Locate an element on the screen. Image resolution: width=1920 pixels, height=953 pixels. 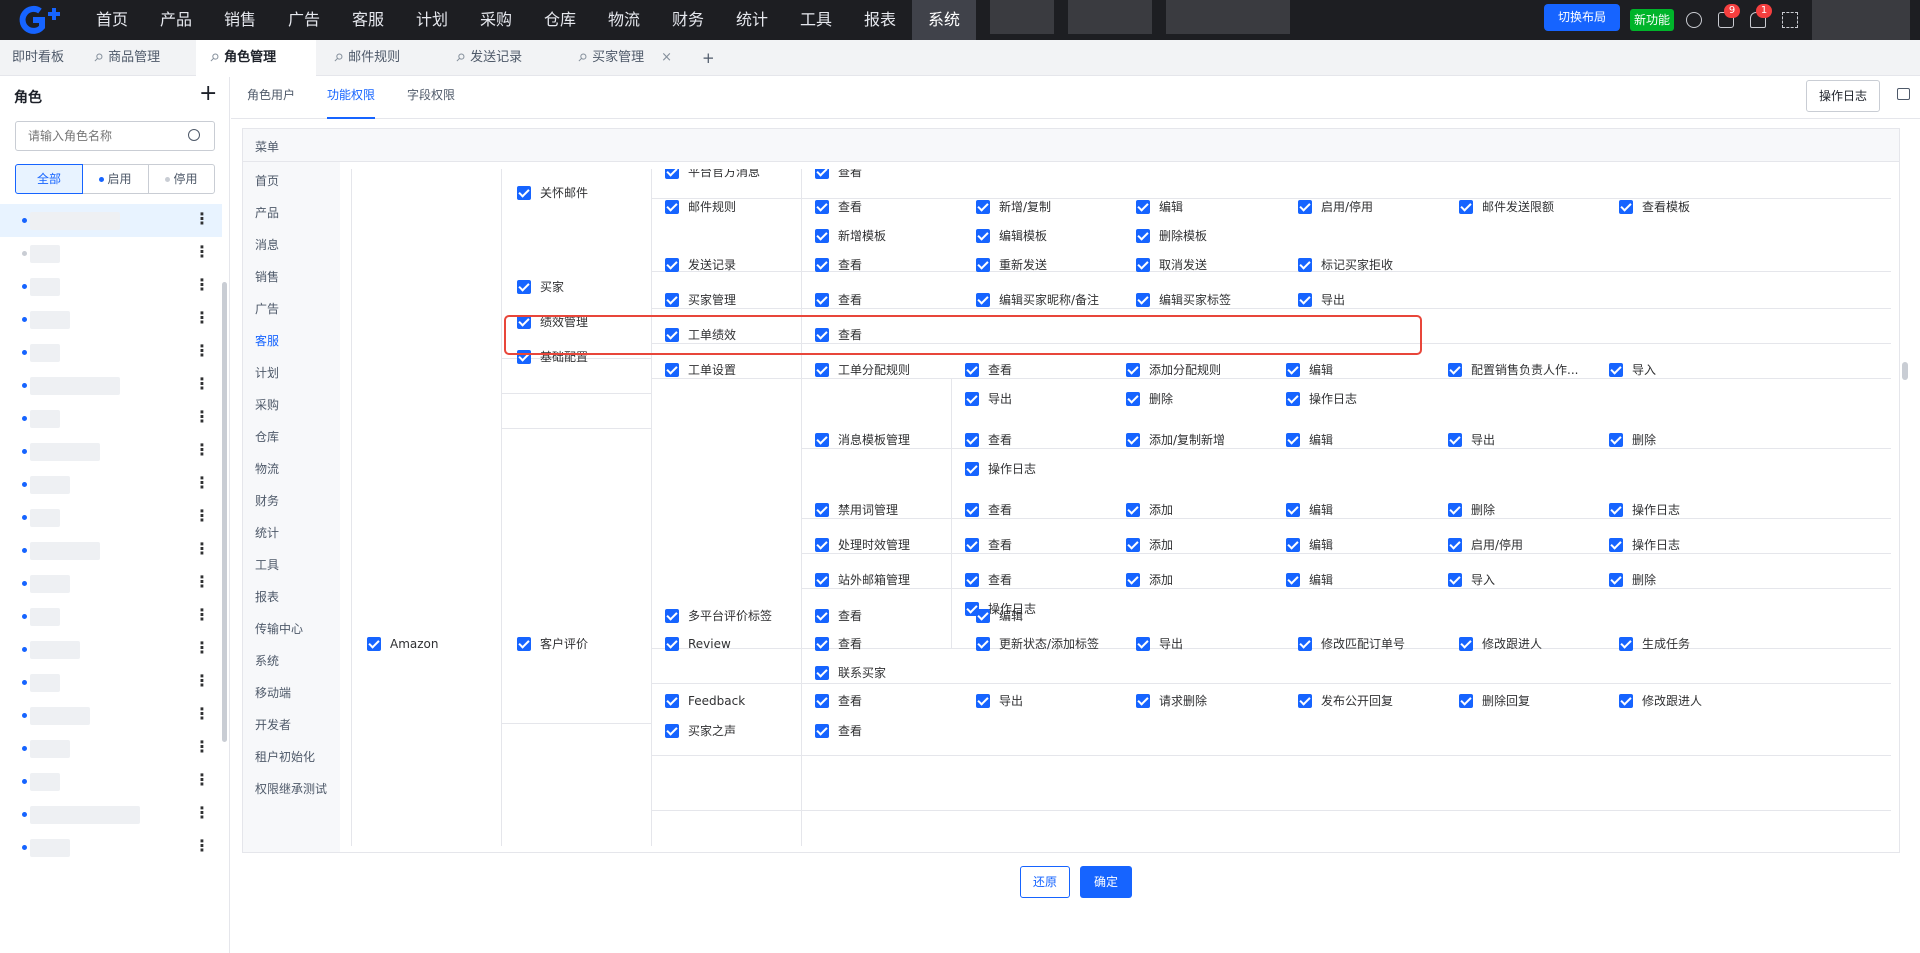
menu-item: 传输中心 is located at coordinates (279, 628).